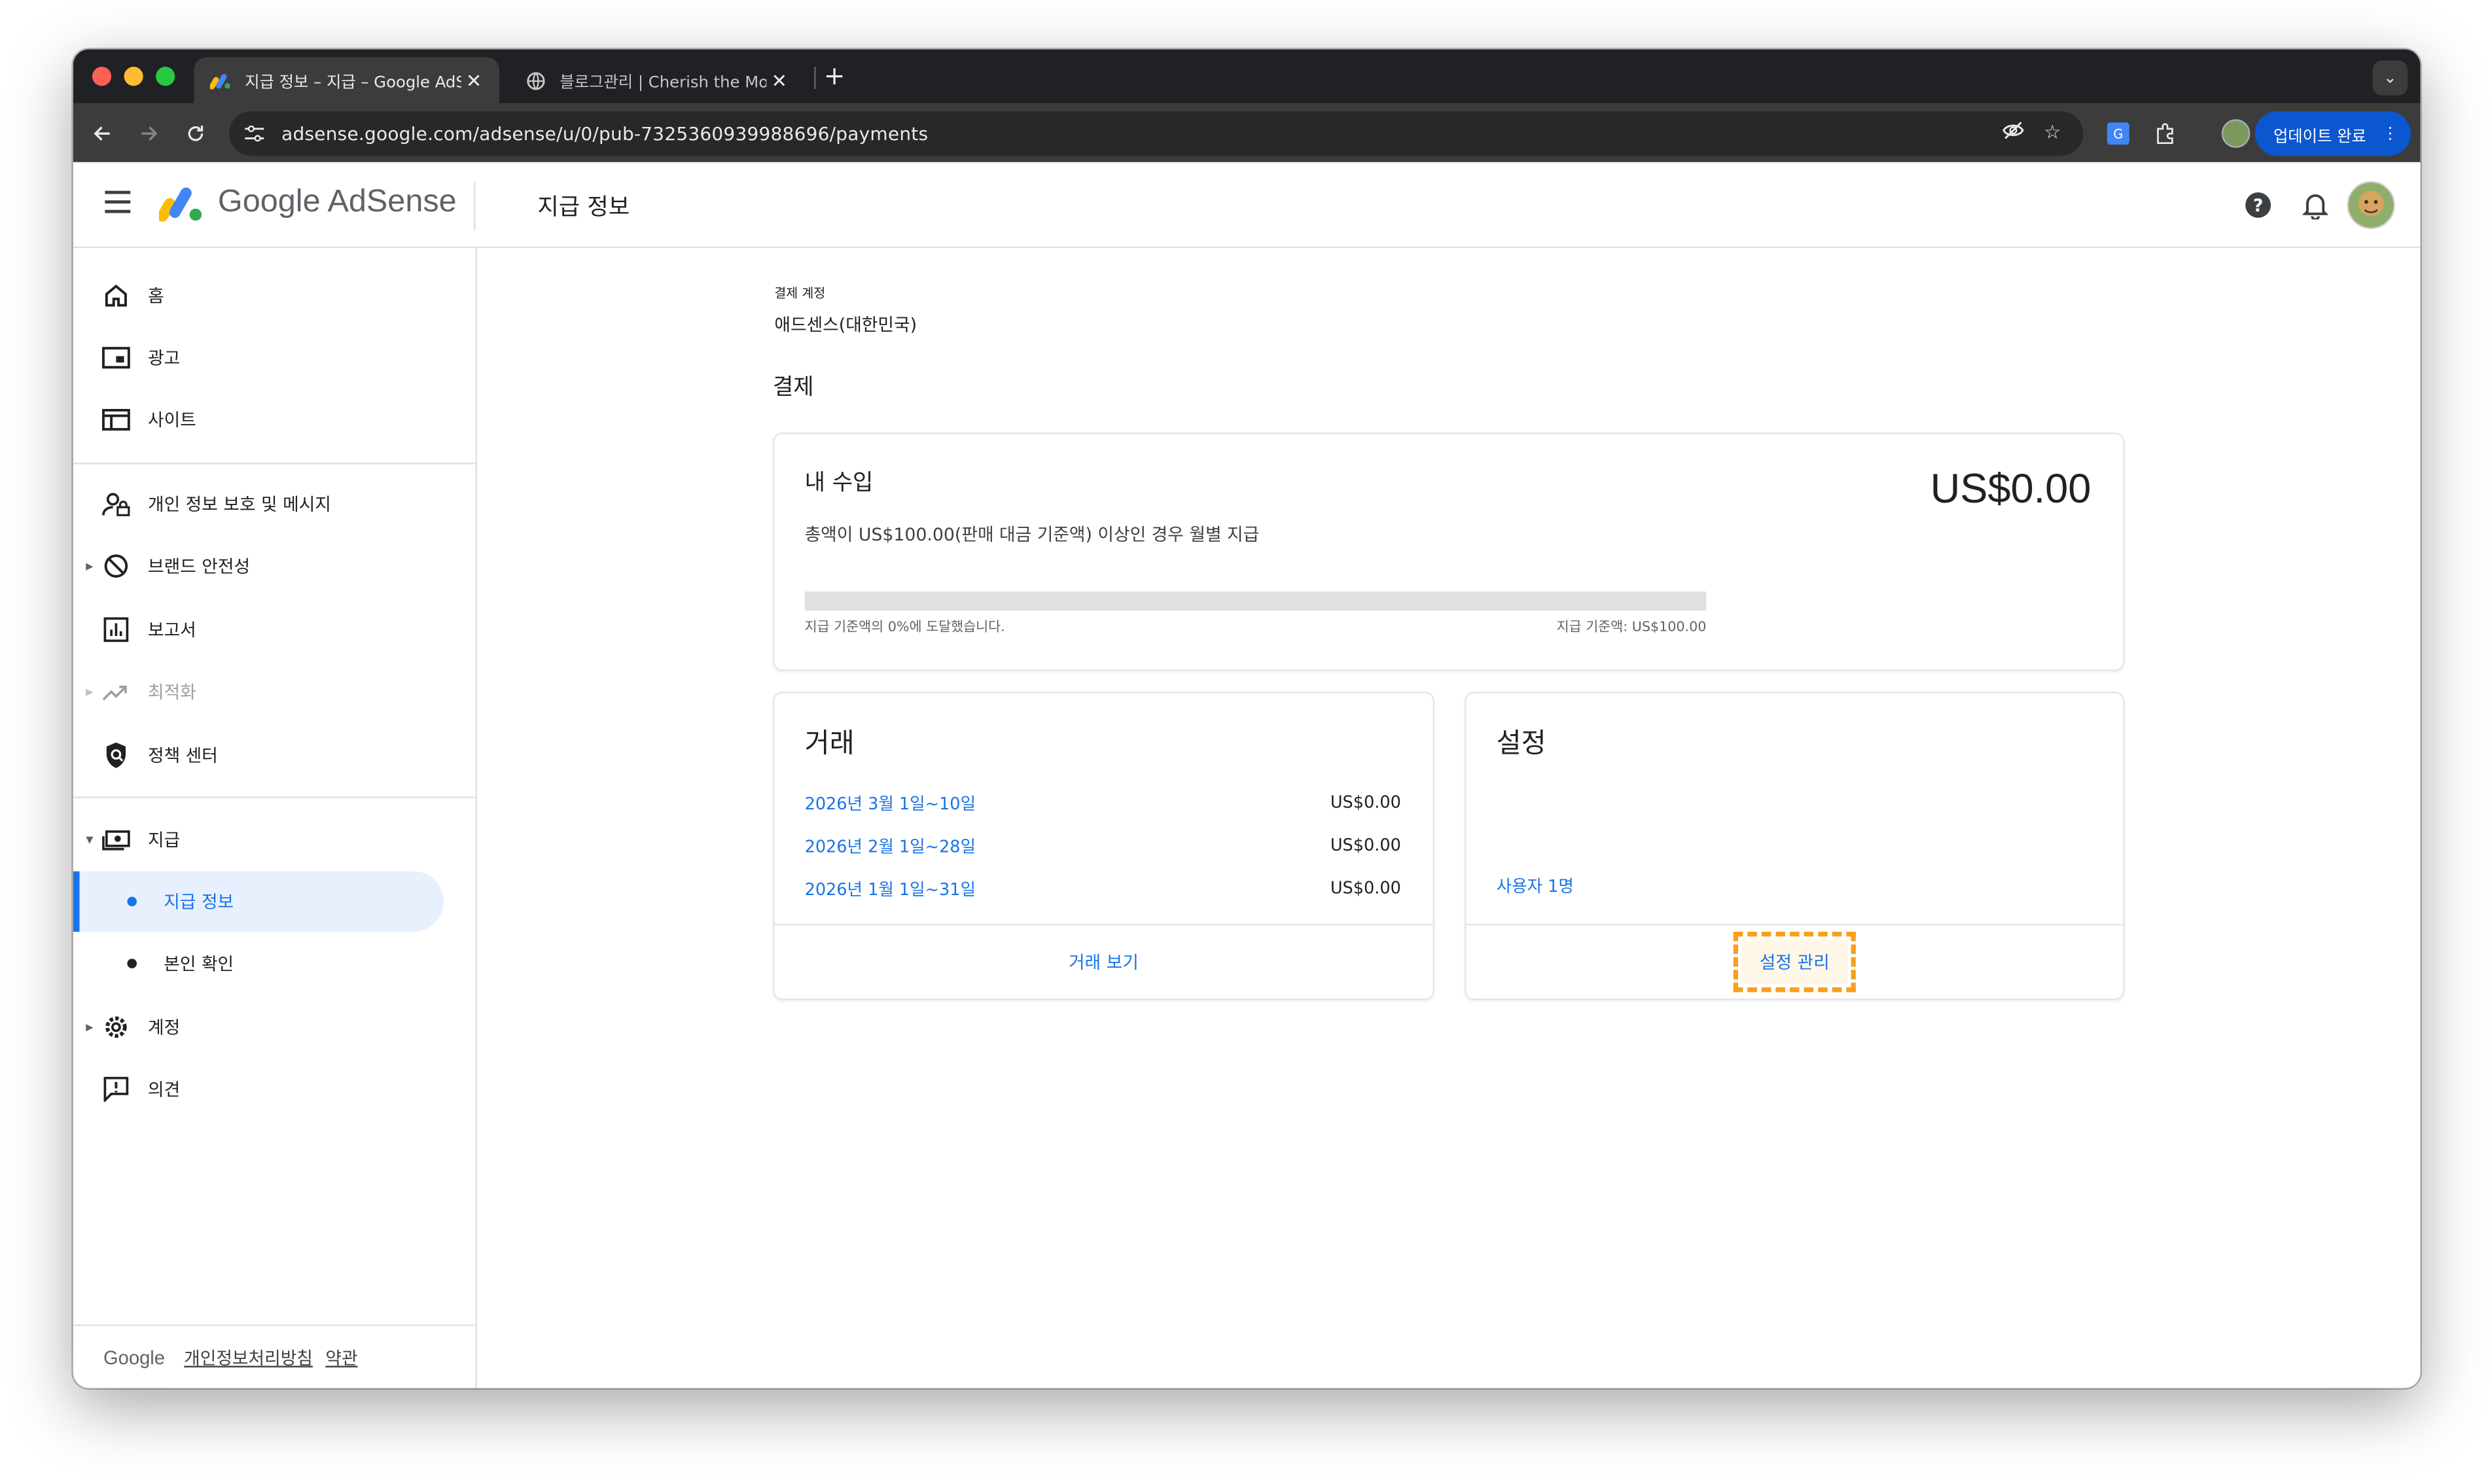 This screenshot has width=2492, height=1484. What do you see at coordinates (274, 840) in the screenshot?
I see `sidebar-item-payments: ▼ 지급` at bounding box center [274, 840].